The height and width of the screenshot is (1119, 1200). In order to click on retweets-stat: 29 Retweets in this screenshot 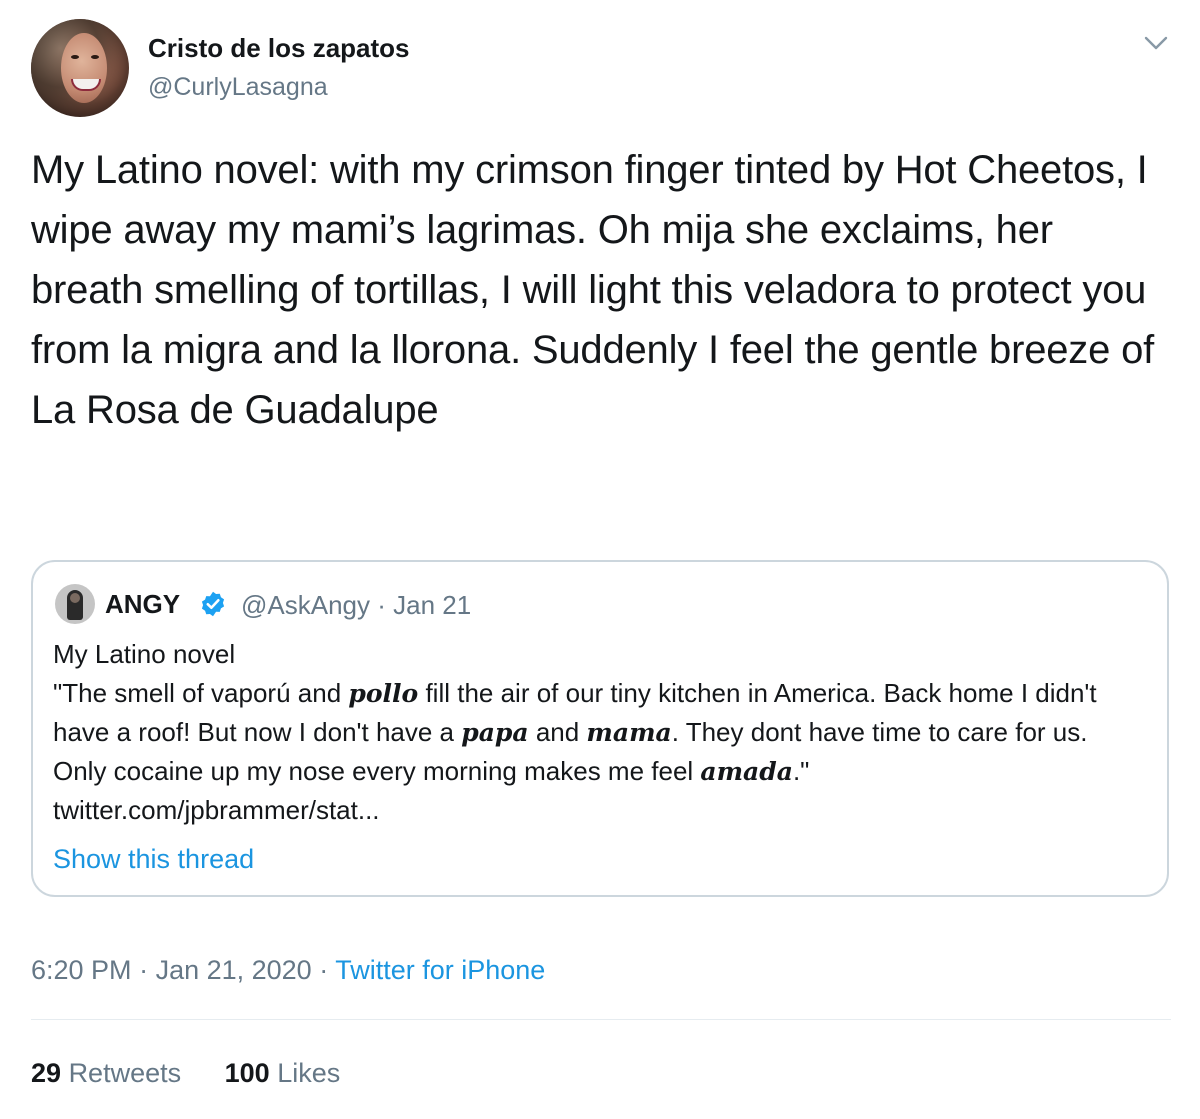, I will do `click(106, 1073)`.